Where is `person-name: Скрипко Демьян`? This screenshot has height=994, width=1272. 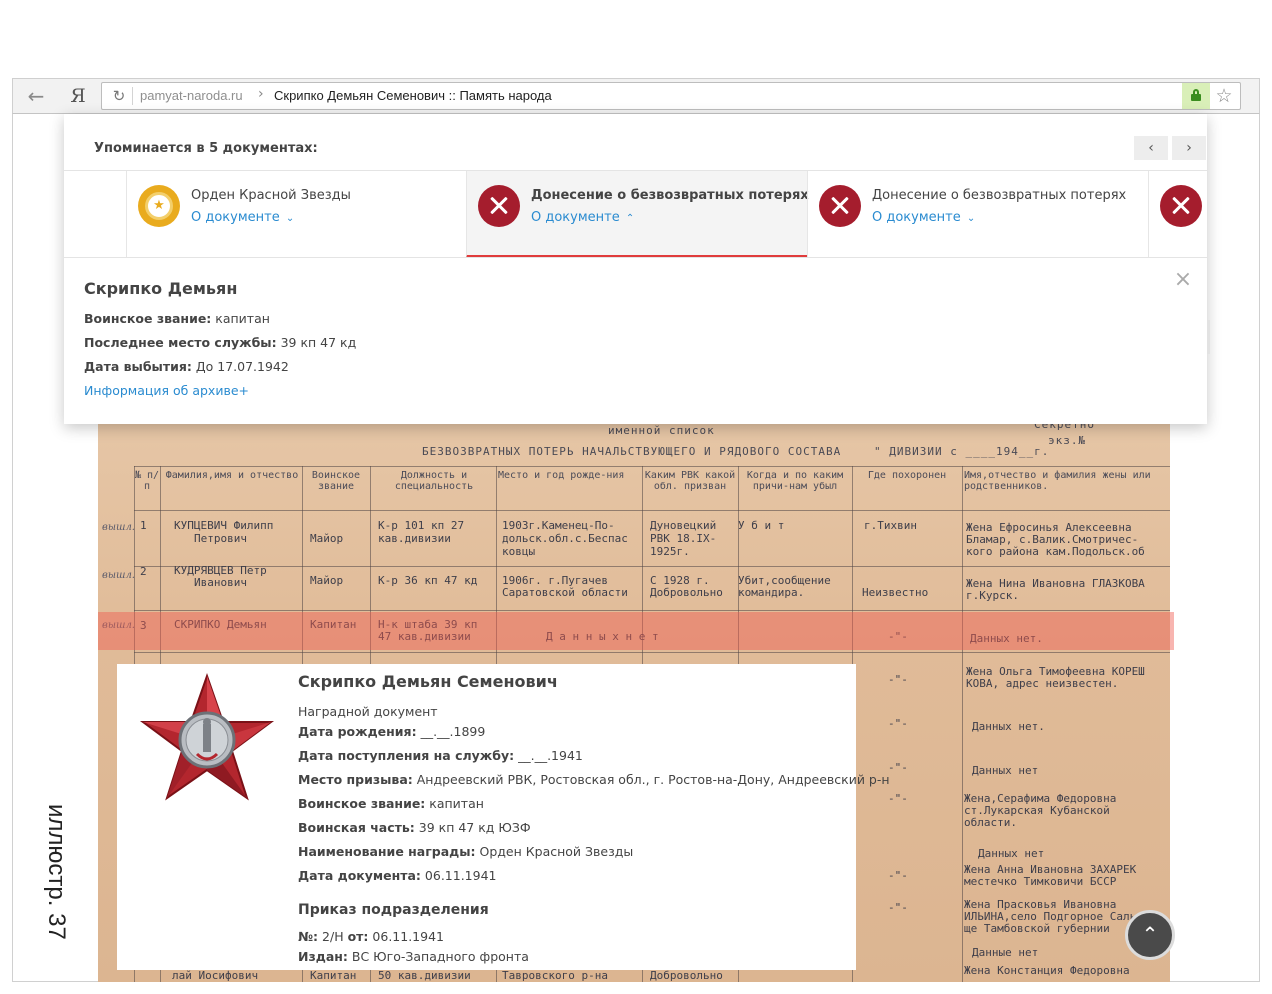 person-name: Скрипко Демьян is located at coordinates (161, 288).